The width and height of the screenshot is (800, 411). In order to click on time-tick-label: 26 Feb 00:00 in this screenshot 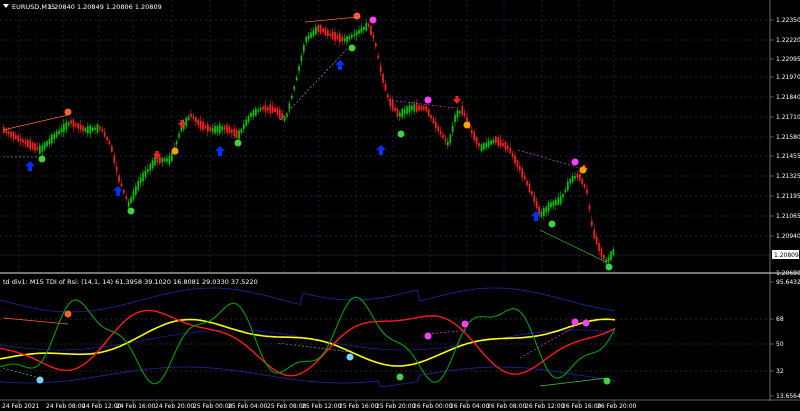, I will do `click(433, 406)`.